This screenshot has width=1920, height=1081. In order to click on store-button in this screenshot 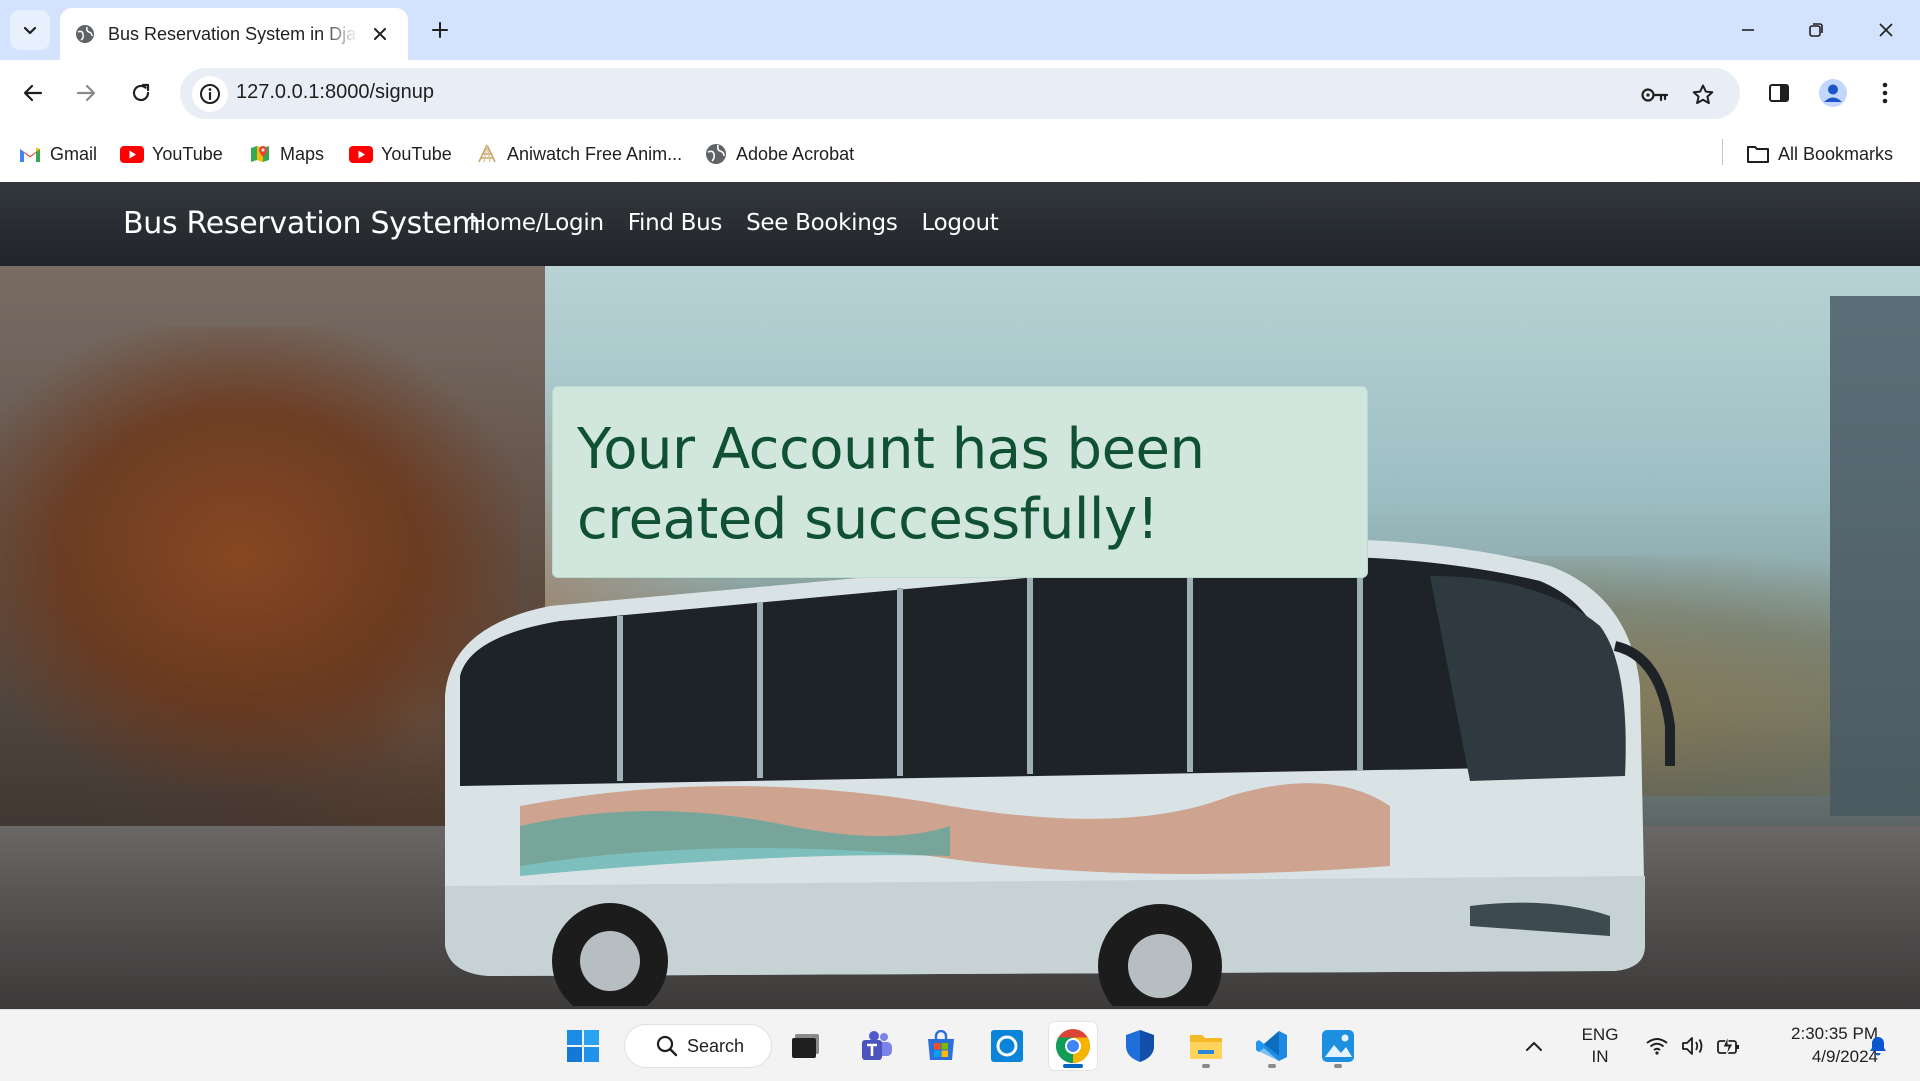, I will do `click(941, 1046)`.